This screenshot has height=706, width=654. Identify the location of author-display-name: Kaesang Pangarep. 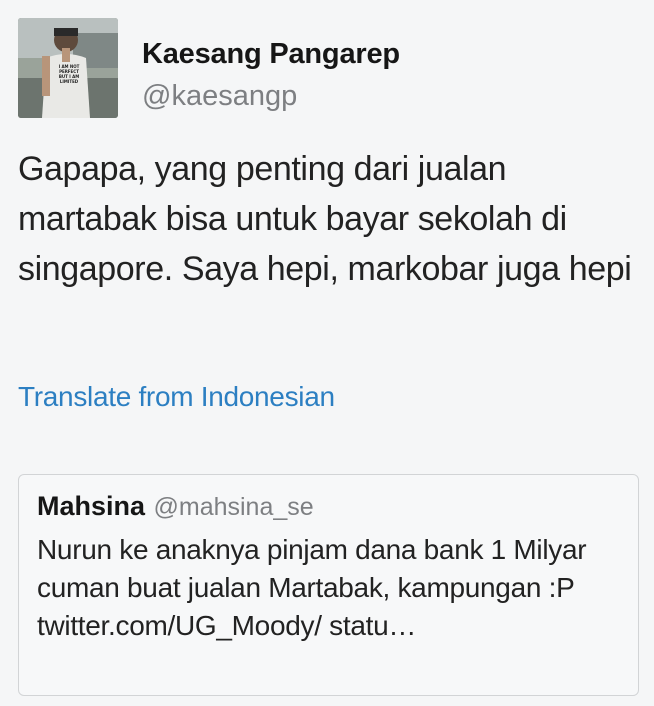
(271, 54).